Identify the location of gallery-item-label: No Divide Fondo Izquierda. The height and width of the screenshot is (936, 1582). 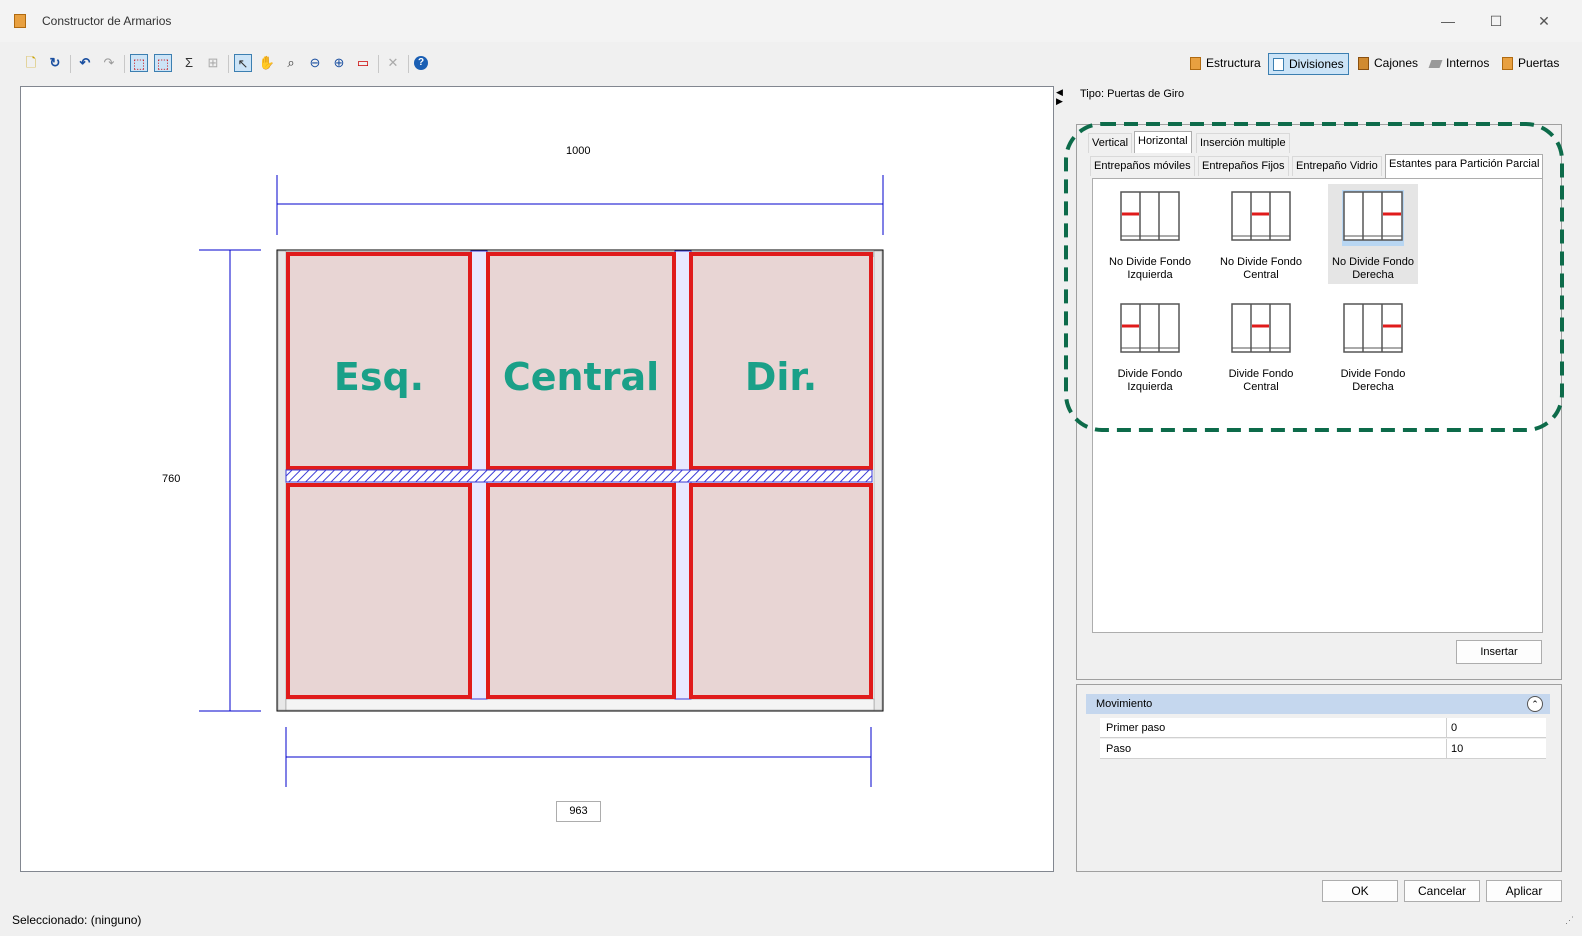
(1150, 268).